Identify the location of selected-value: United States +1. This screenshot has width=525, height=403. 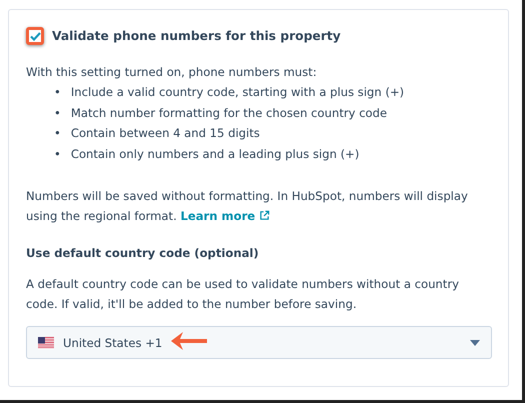
(112, 343).